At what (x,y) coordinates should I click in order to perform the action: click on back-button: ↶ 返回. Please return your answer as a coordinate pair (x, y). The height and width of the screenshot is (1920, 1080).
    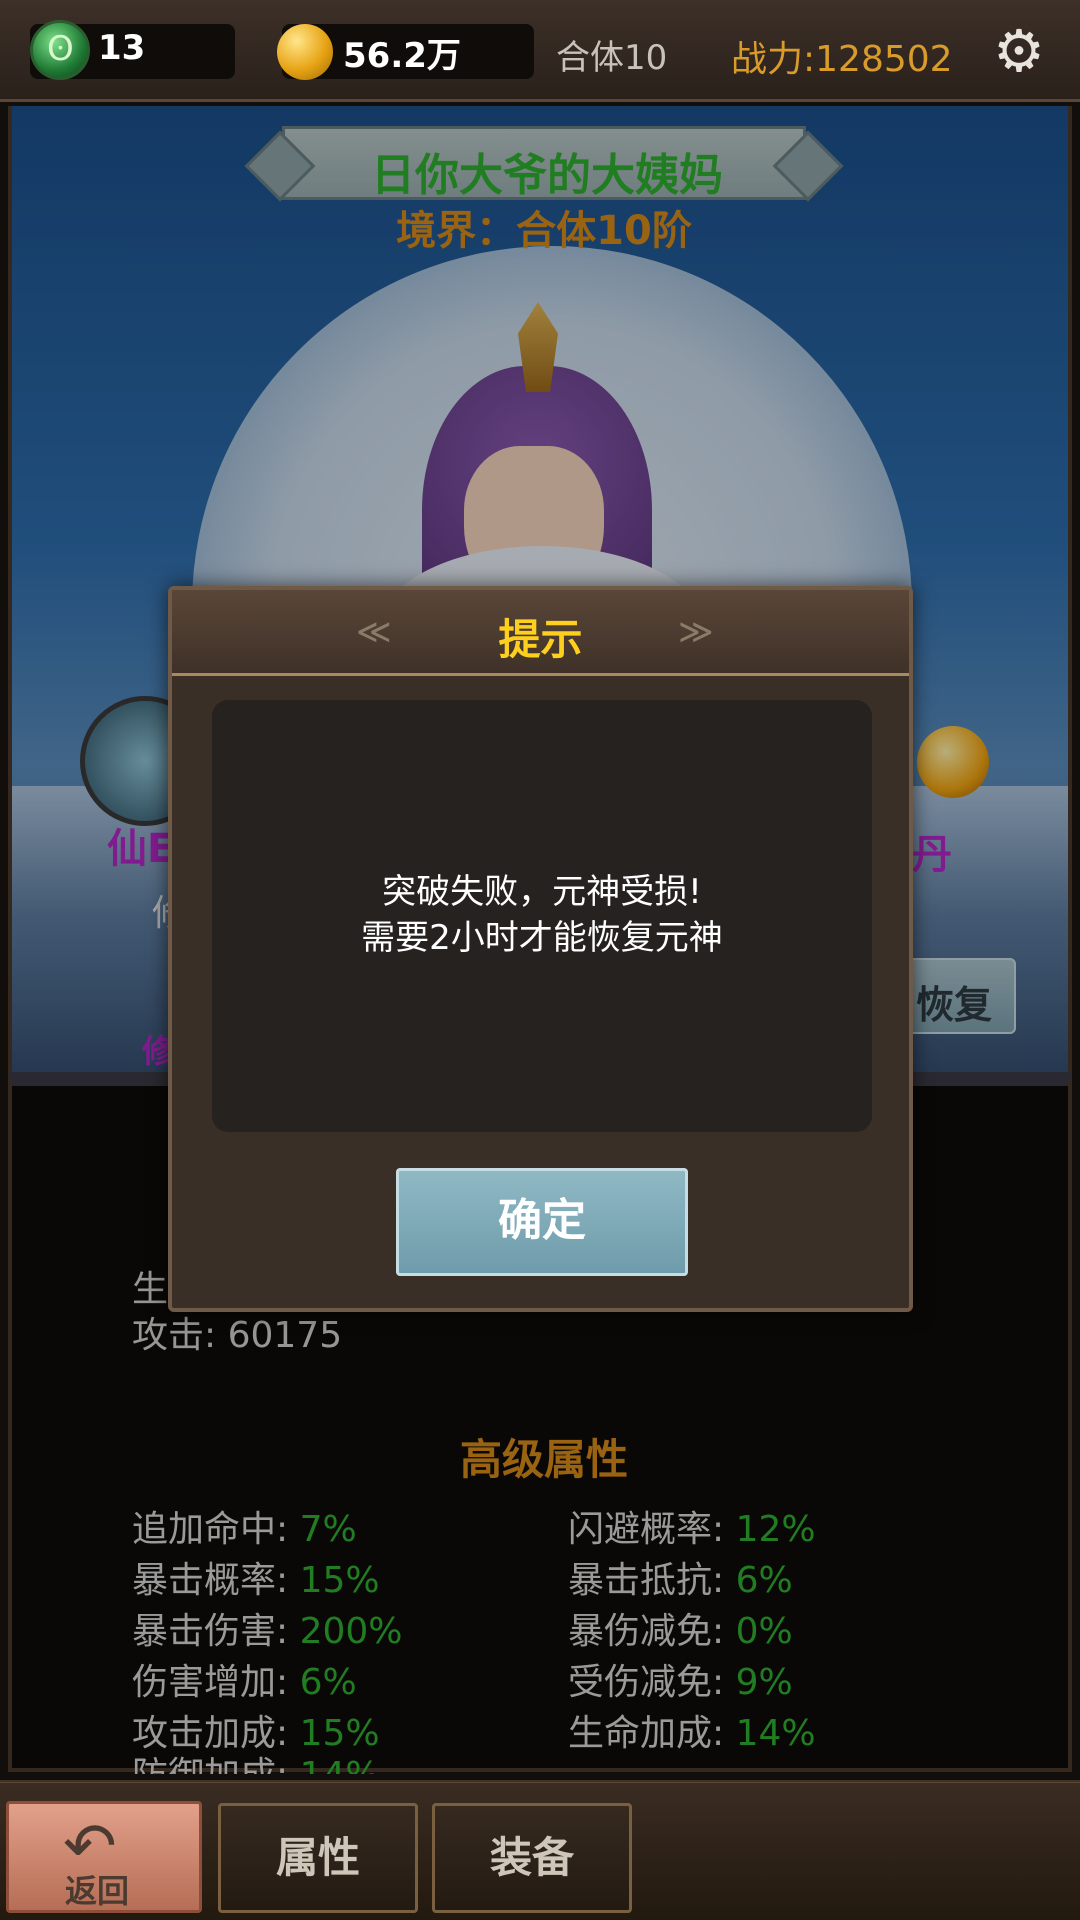
    Looking at the image, I should click on (104, 1857).